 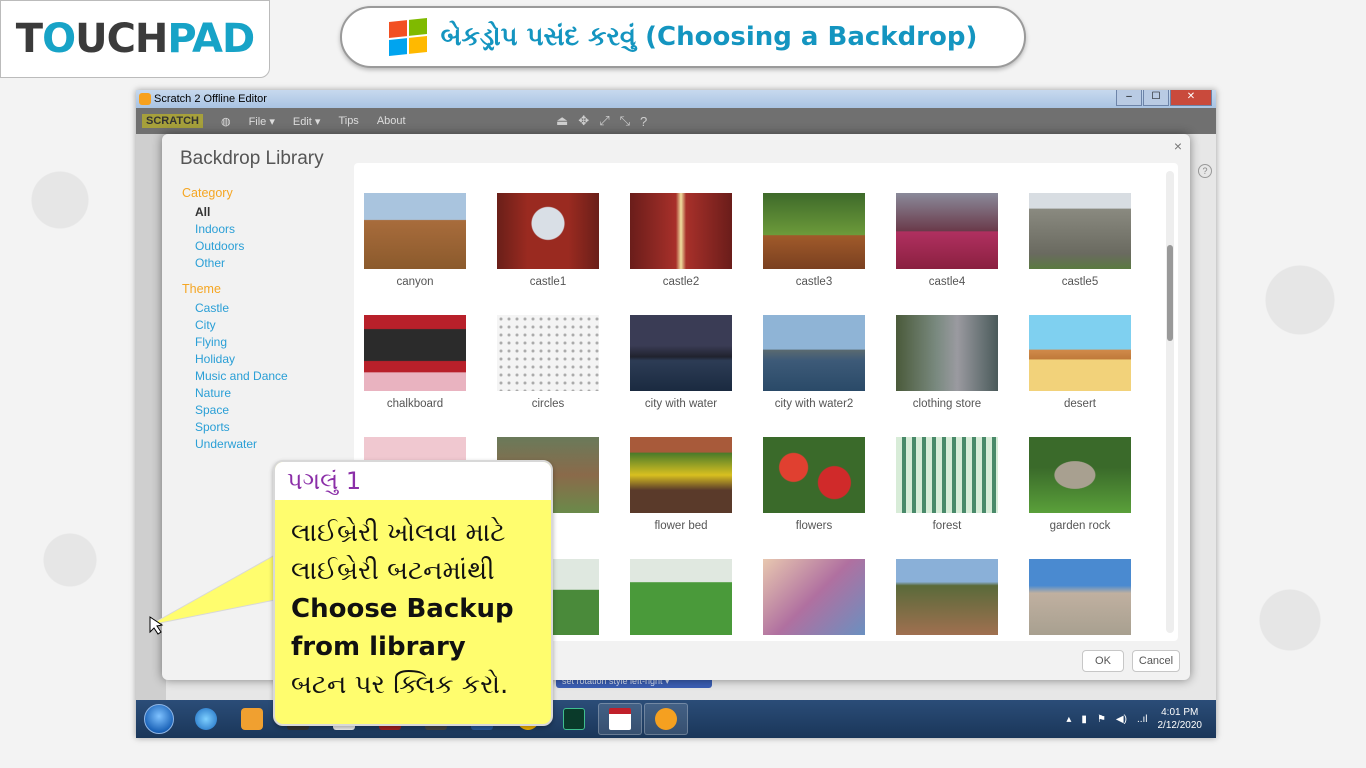 What do you see at coordinates (1080, 366) in the screenshot?
I see `backdrop-desert: desert` at bounding box center [1080, 366].